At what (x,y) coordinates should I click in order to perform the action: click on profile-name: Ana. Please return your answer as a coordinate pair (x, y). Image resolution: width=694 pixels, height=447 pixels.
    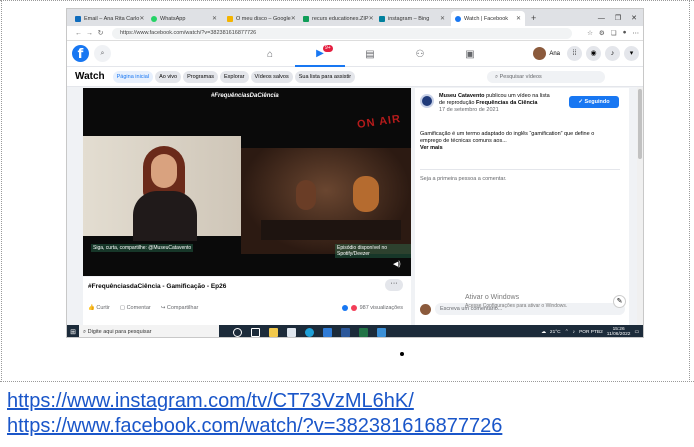
    Looking at the image, I should click on (554, 53).